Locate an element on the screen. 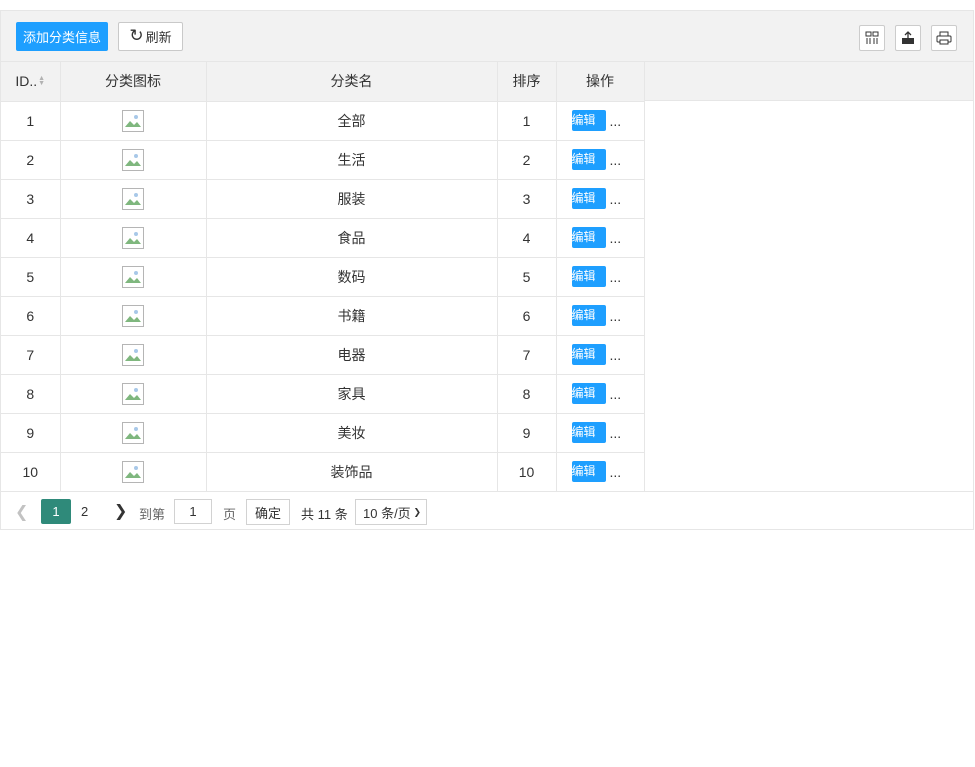 This screenshot has height=767, width=975. chevron-left-icon: ❮ is located at coordinates (21, 512).